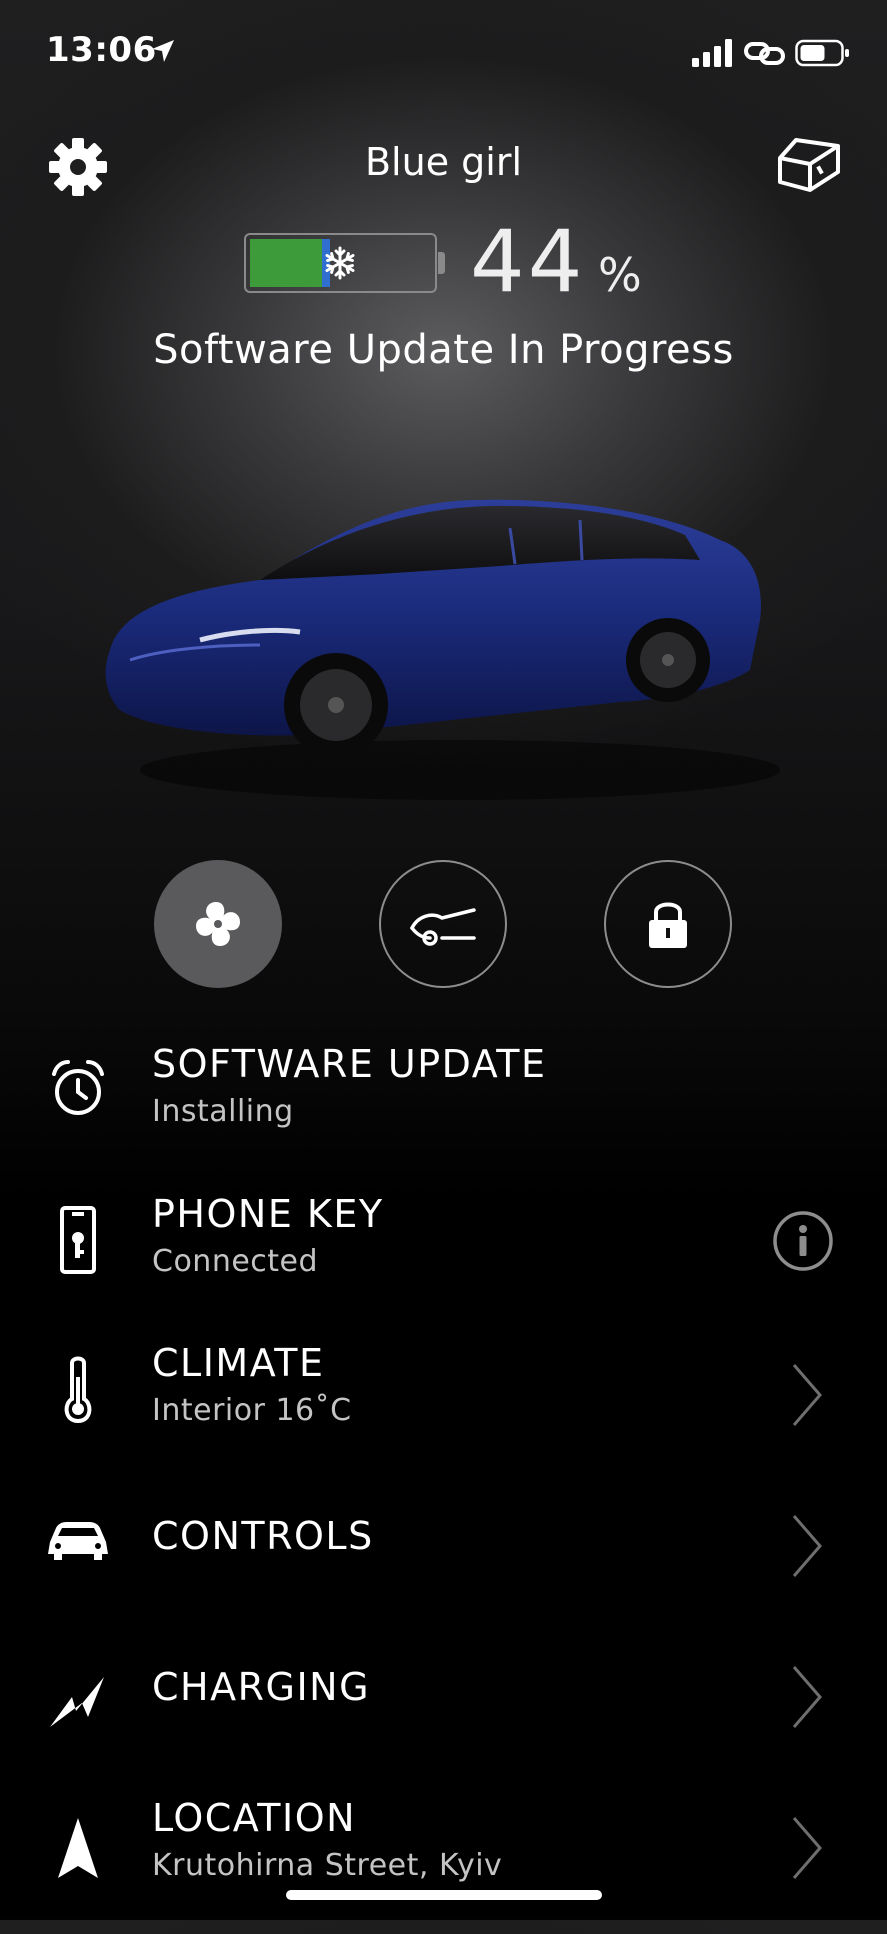  I want to click on menu-item-charging: CHARGING, so click(443, 1708).